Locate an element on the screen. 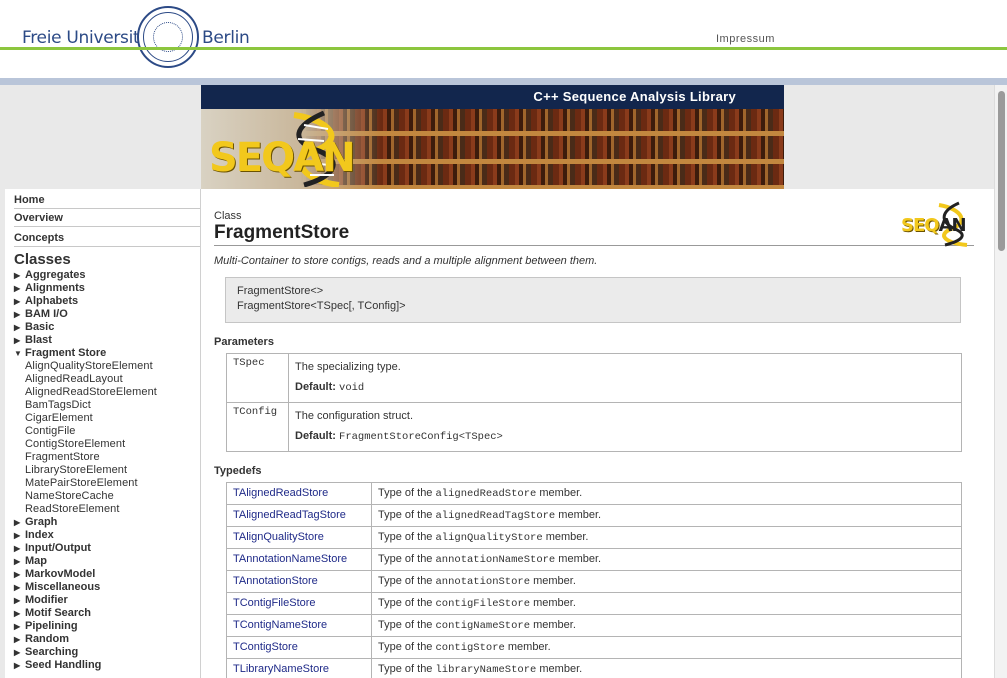 This screenshot has width=1007, height=678. sidebar-category-label: Searching is located at coordinates (52, 652).